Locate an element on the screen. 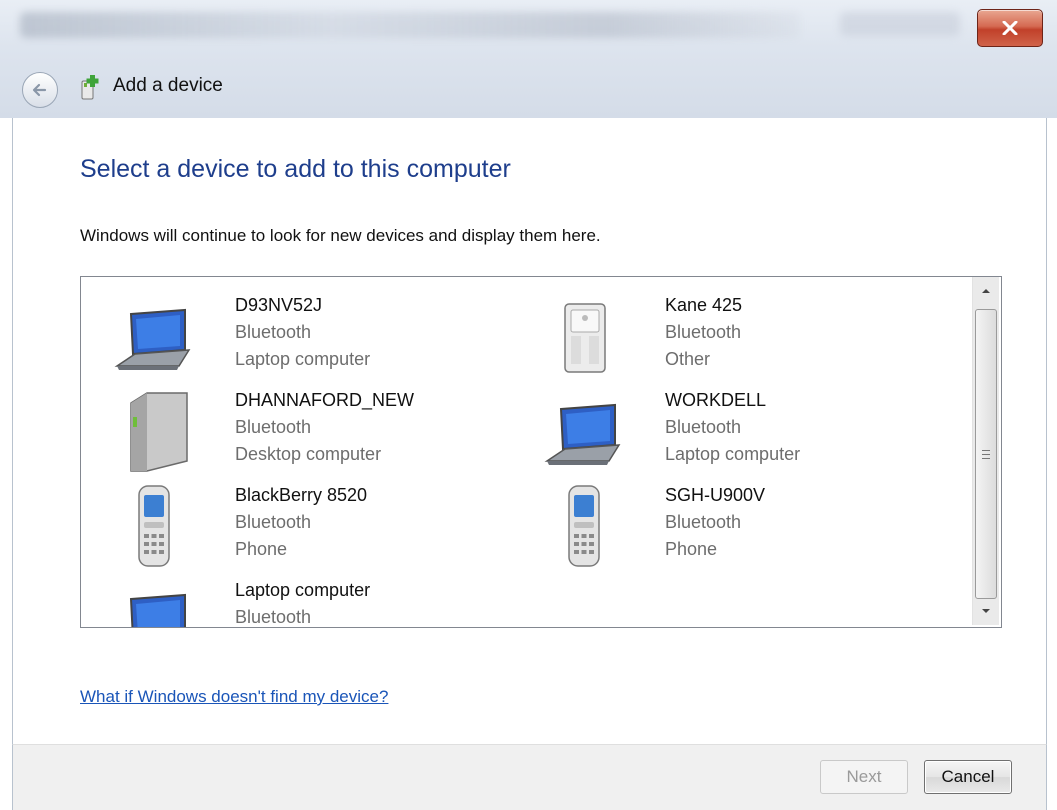  close-button is located at coordinates (1010, 28).